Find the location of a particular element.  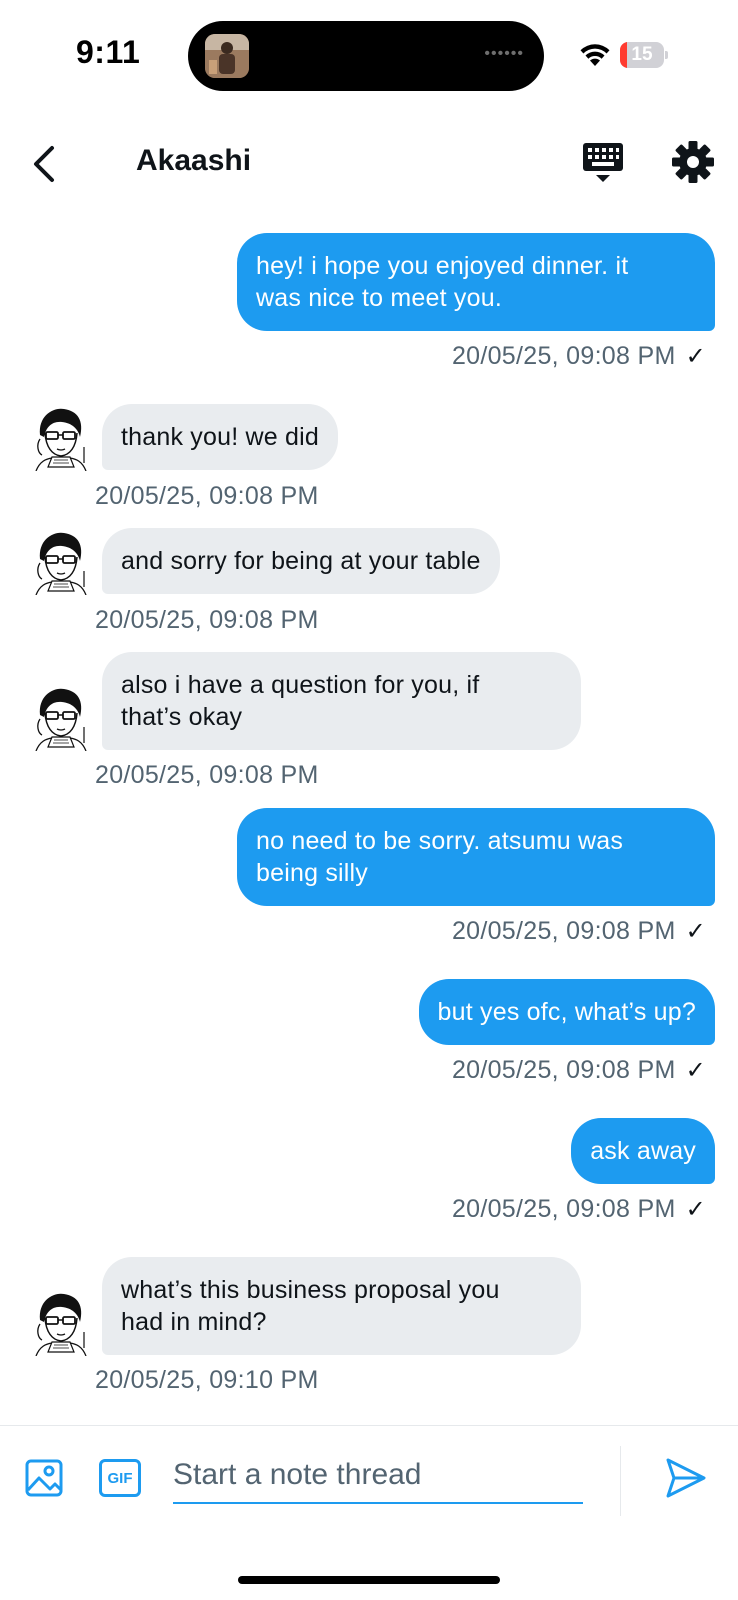

gif-icon: GIF is located at coordinates (120, 1478).